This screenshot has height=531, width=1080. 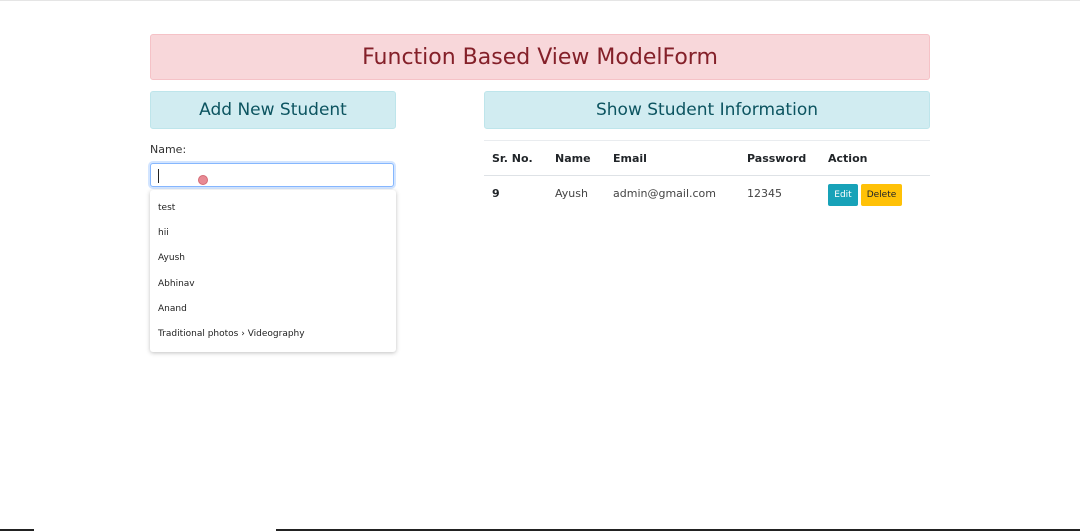 I want to click on cell-email: admin@gmail.com, so click(x=665, y=193).